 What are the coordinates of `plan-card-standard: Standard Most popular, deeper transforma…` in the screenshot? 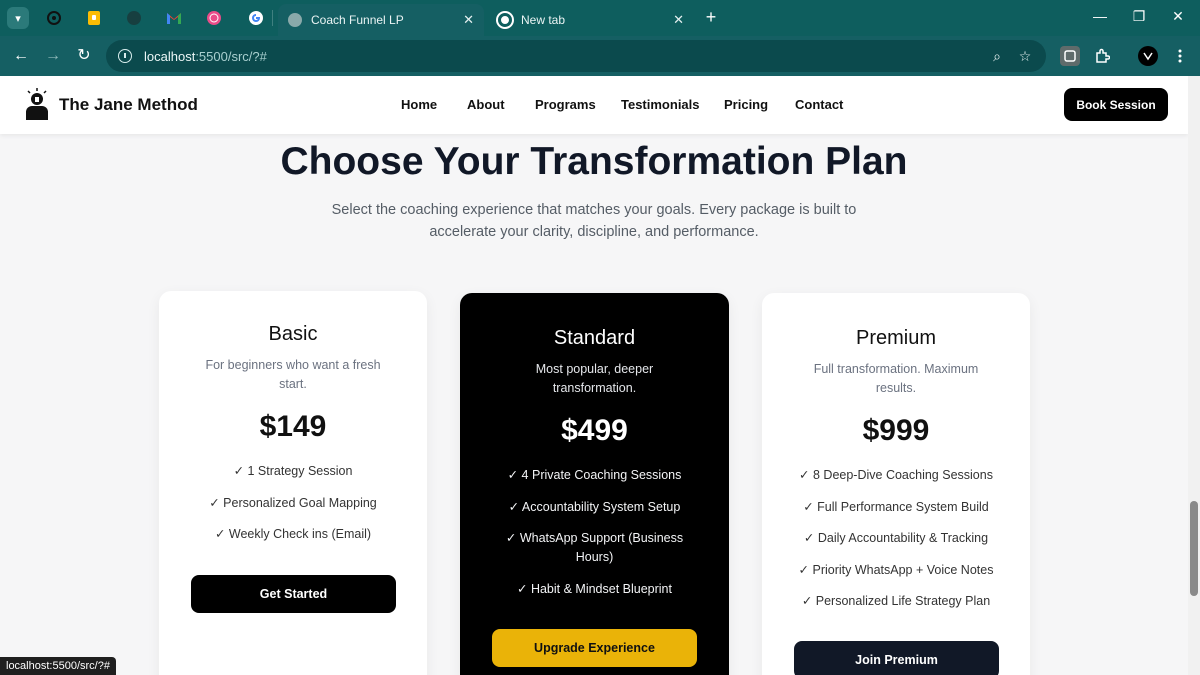 It's located at (594, 484).